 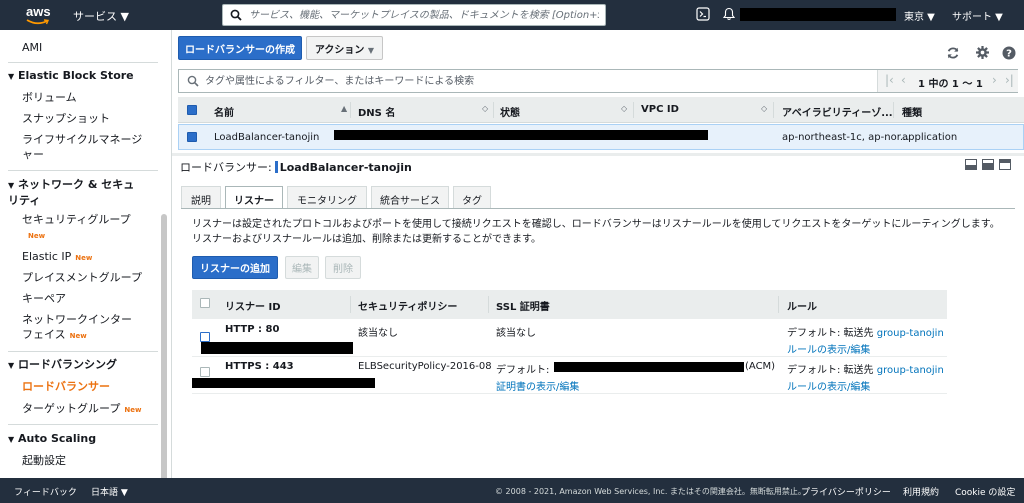 I want to click on add-listener-button: リスナーの追加, so click(x=235, y=267).